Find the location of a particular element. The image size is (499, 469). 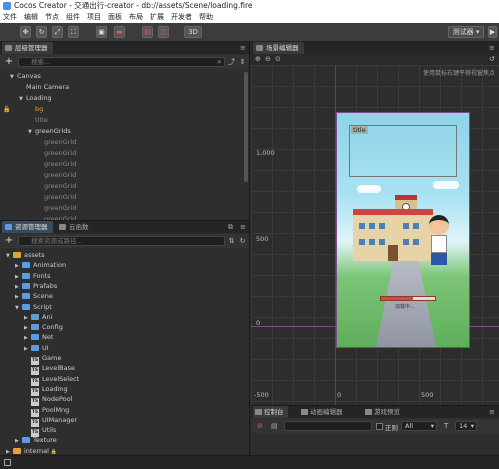

menu-item: 开发者 is located at coordinates (181, 17).